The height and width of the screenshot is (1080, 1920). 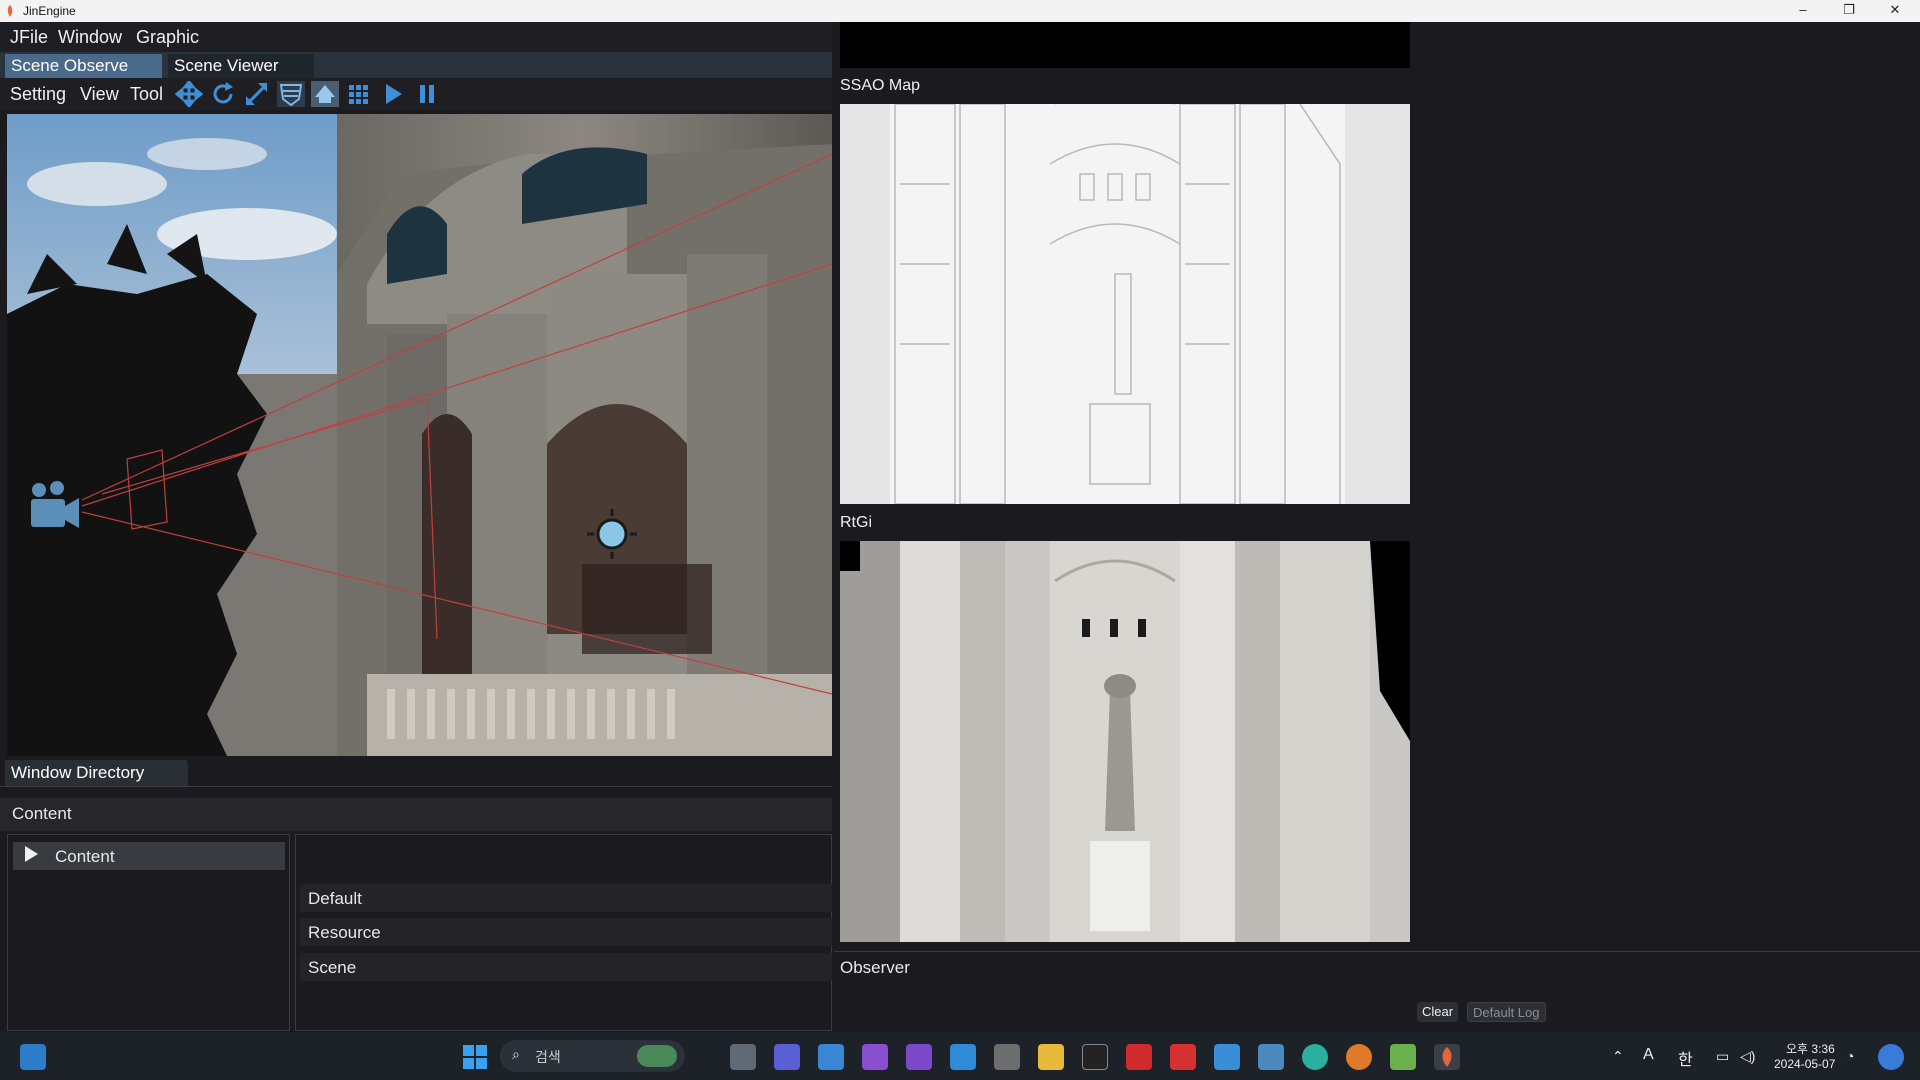 I want to click on jinengine-taskbar-icon, so click(x=1447, y=1057).